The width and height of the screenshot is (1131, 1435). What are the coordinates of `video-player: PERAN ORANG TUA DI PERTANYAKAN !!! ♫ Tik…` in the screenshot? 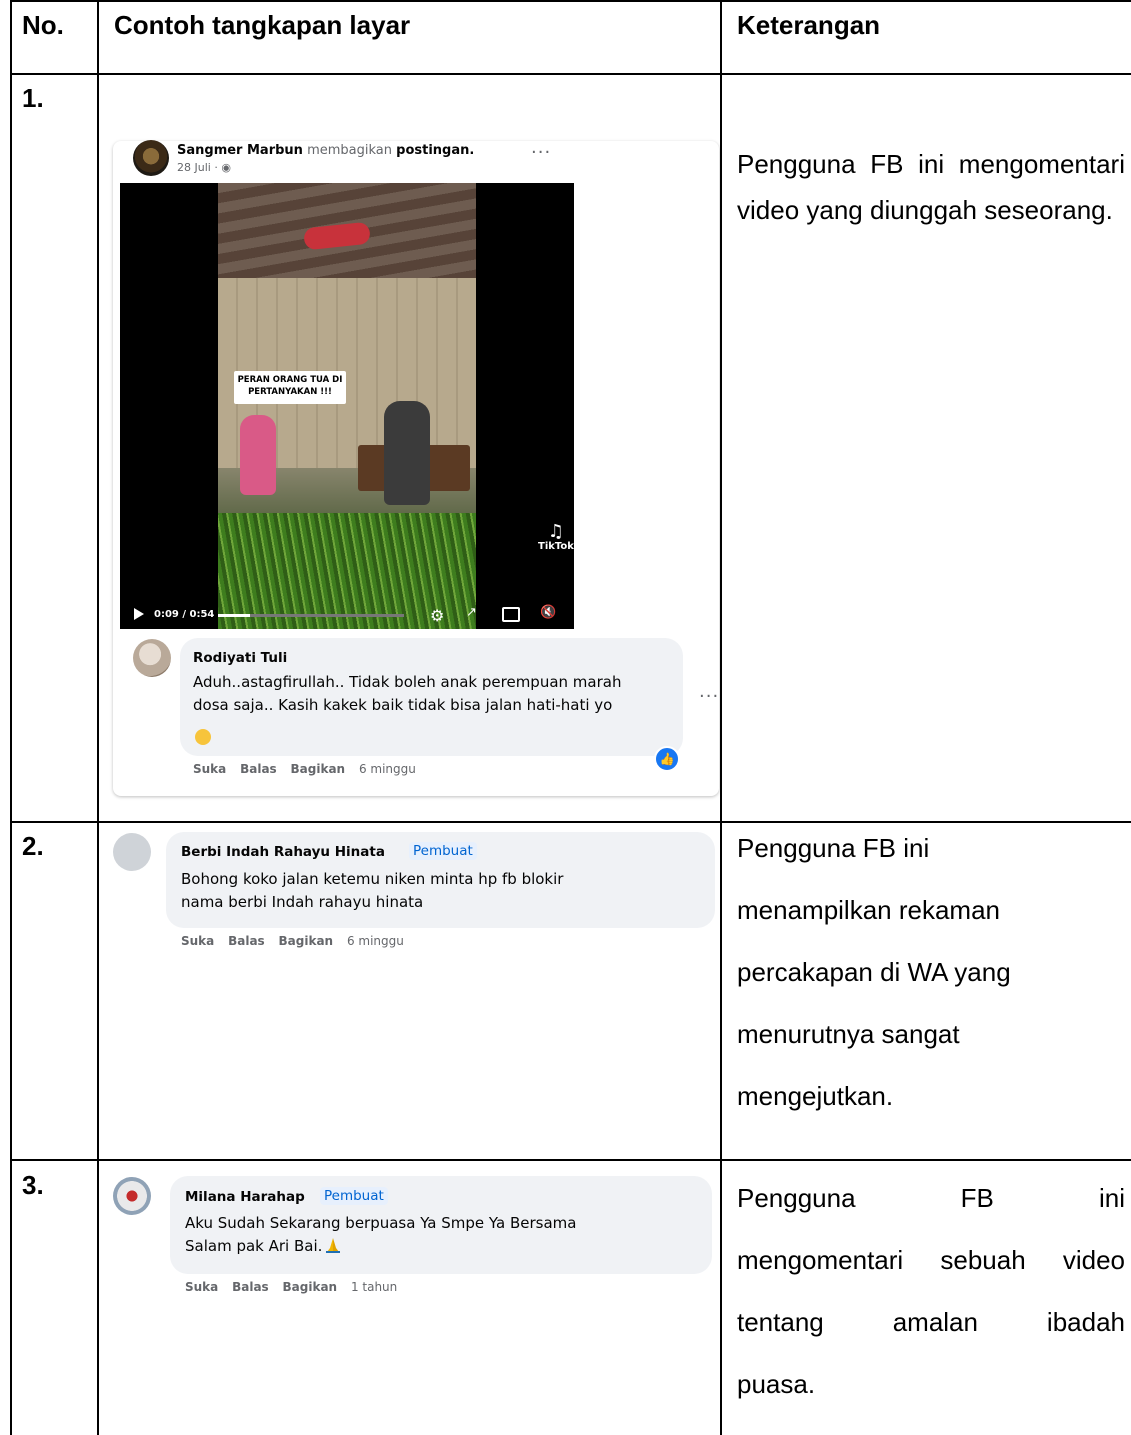 It's located at (347, 406).